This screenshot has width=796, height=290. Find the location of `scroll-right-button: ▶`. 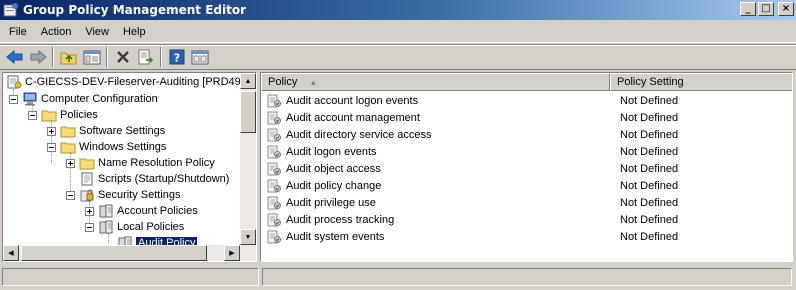

scroll-right-button: ▶ is located at coordinates (232, 253).